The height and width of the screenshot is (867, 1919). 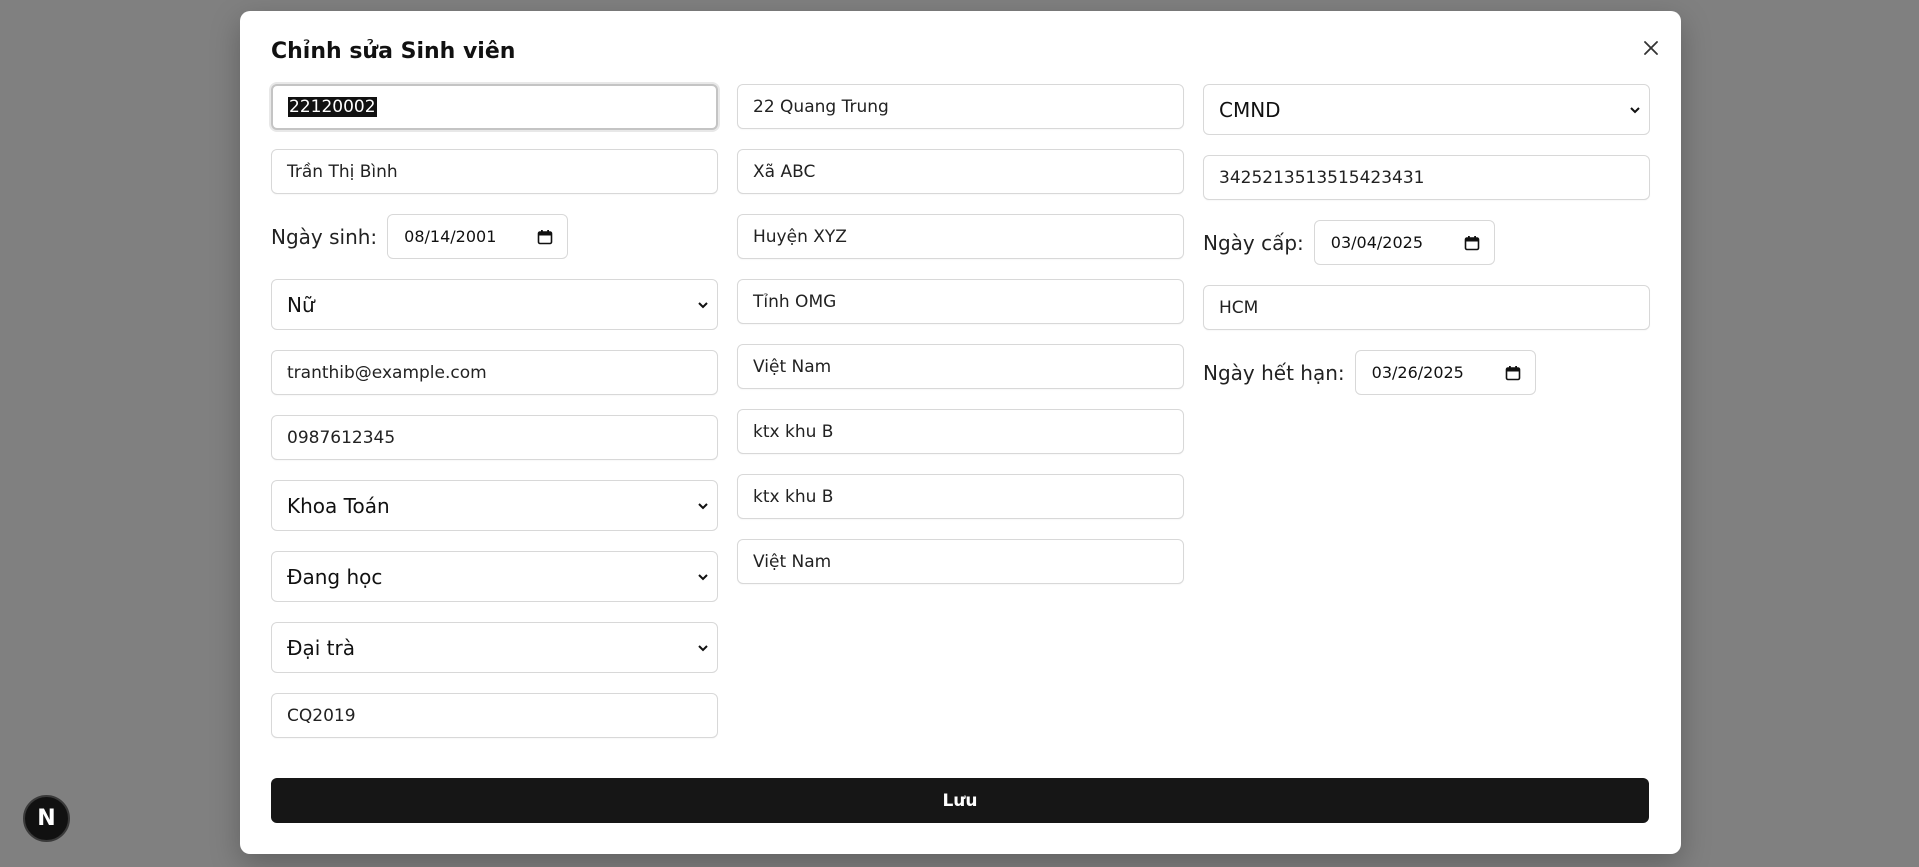 I want to click on province-value: Tỉnh OMG, so click(x=795, y=301).